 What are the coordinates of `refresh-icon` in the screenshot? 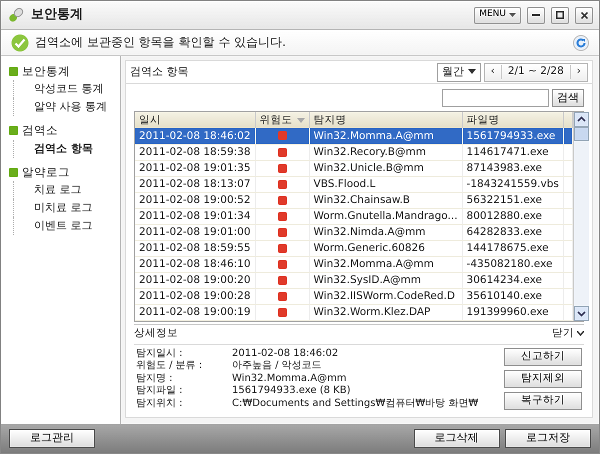 It's located at (581, 42).